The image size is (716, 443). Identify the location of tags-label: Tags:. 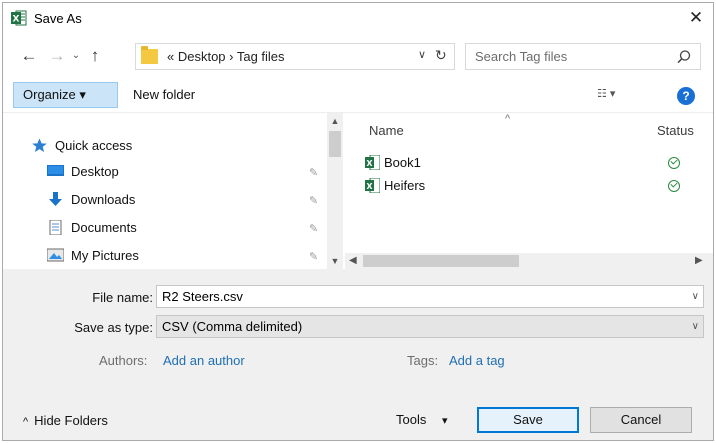
(423, 360).